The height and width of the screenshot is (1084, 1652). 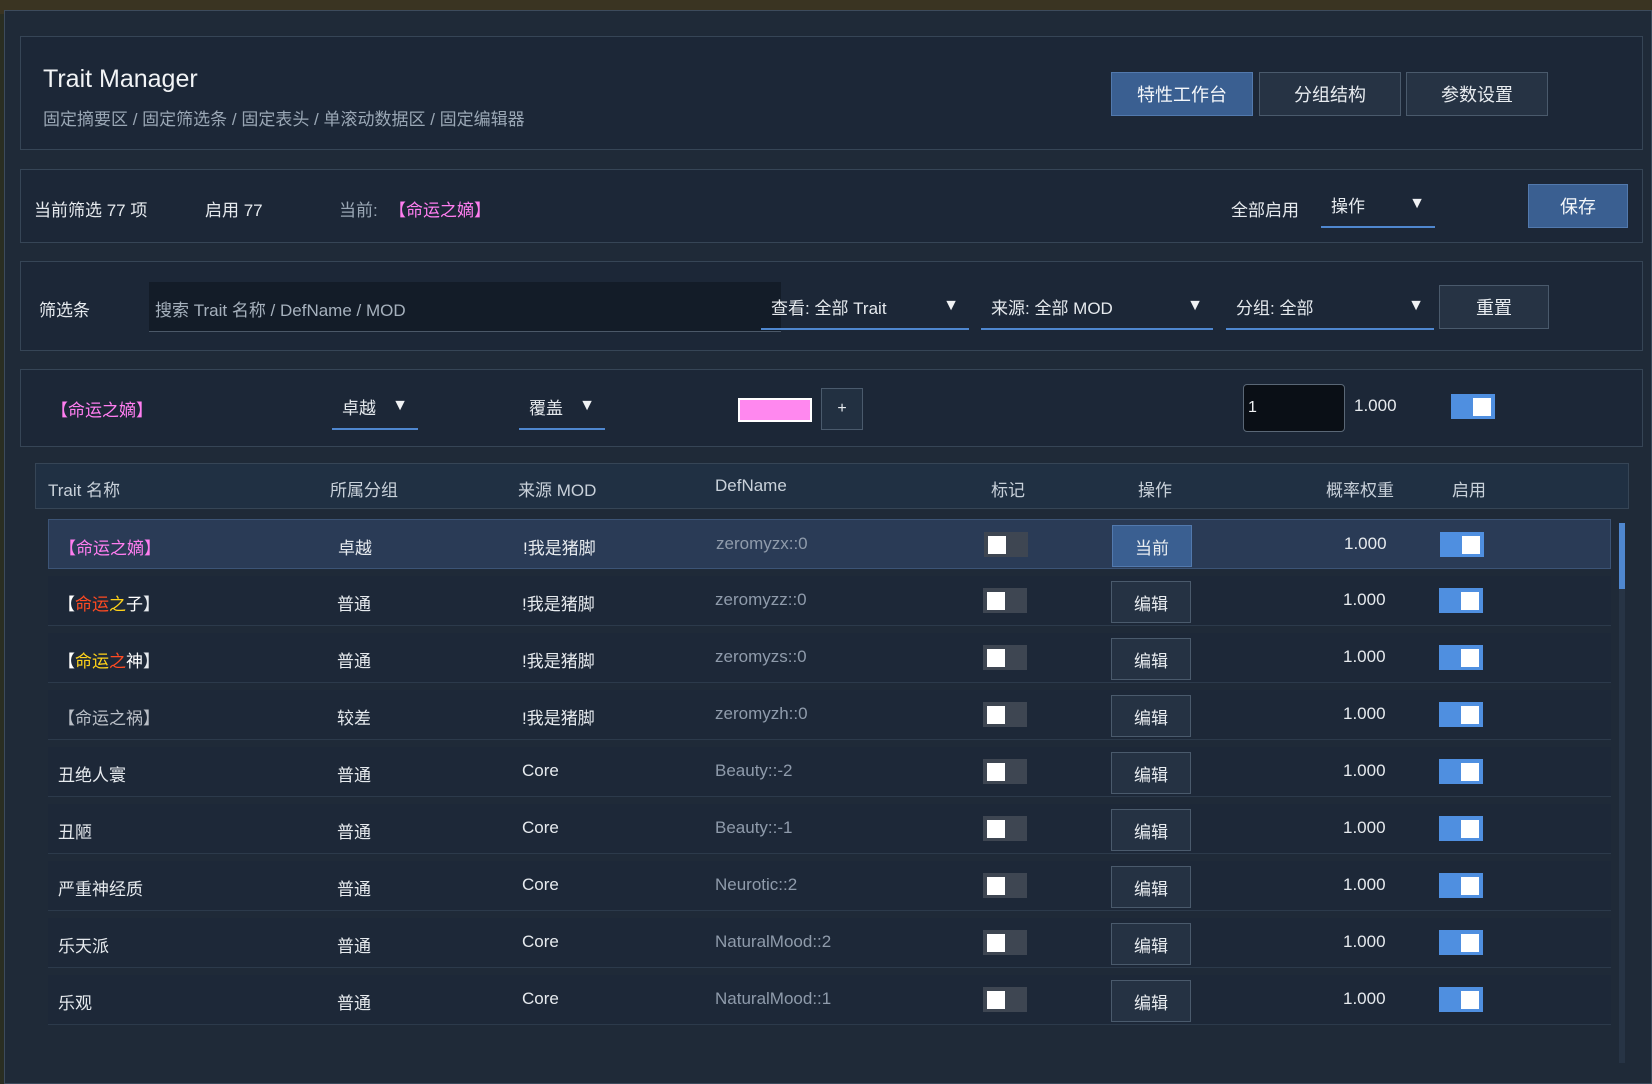 What do you see at coordinates (1294, 408) in the screenshot?
I see `weight-input: 1` at bounding box center [1294, 408].